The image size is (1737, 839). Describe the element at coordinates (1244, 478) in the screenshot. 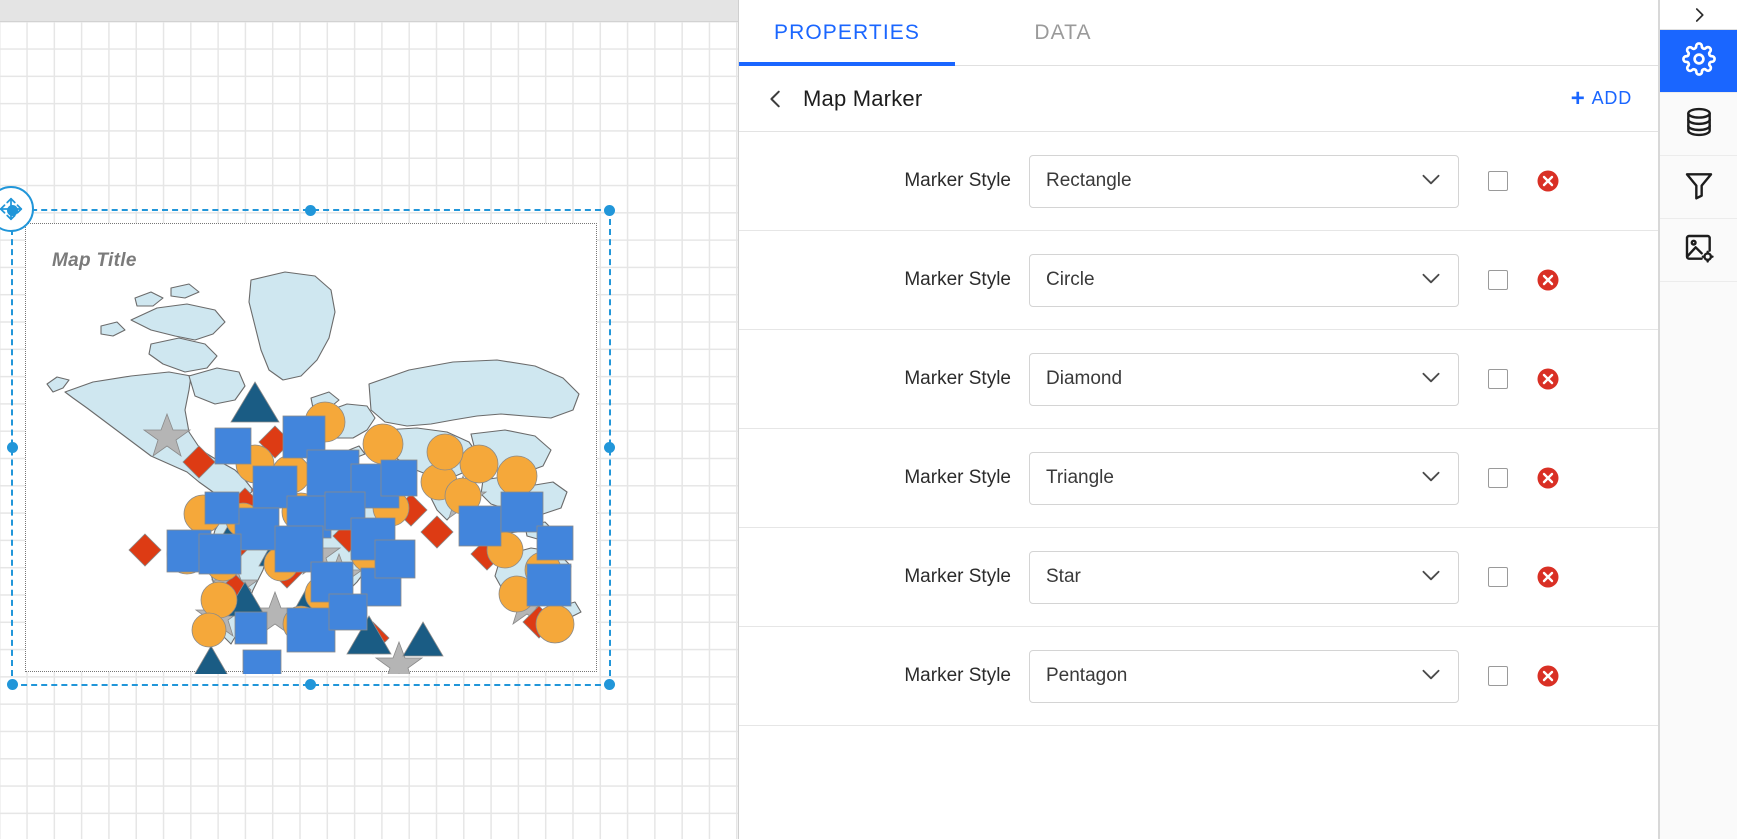

I see `marker-style-select: Triangle` at that location.